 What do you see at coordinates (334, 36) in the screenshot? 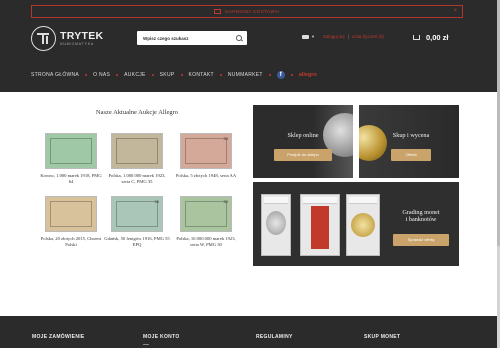
I see `login-link: Zaloguj się` at bounding box center [334, 36].